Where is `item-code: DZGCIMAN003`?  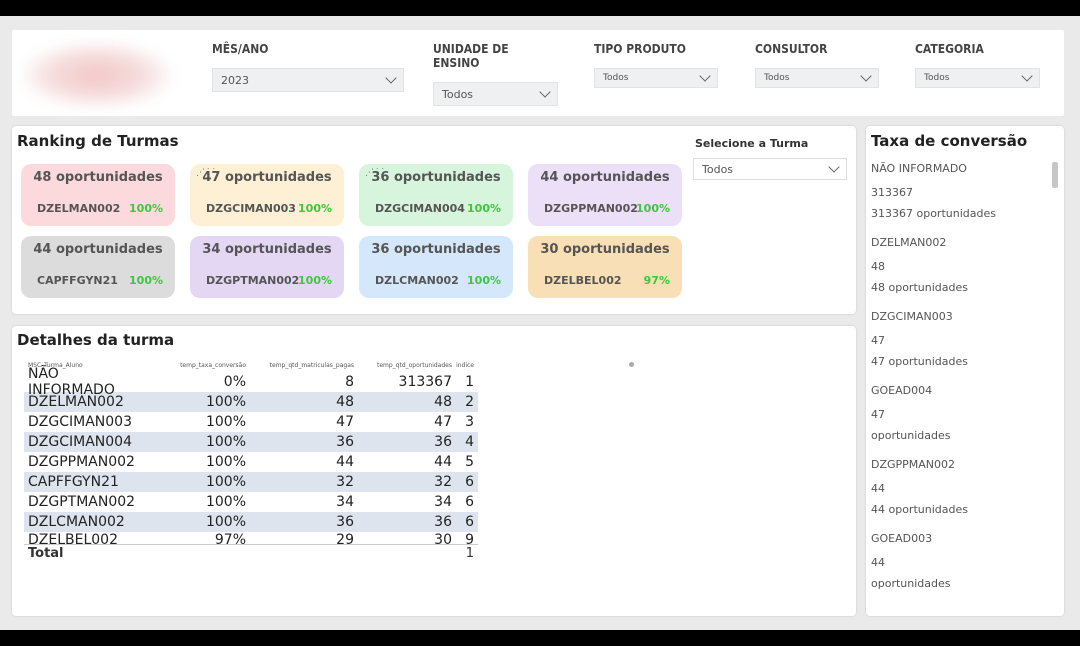
item-code: DZGCIMAN003 is located at coordinates (912, 316).